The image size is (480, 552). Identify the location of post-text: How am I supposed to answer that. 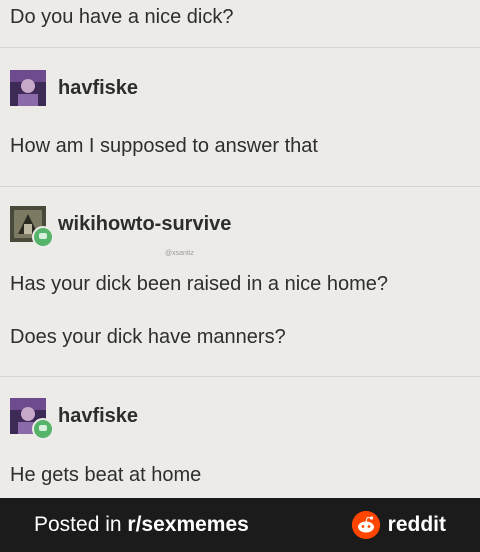
(164, 146).